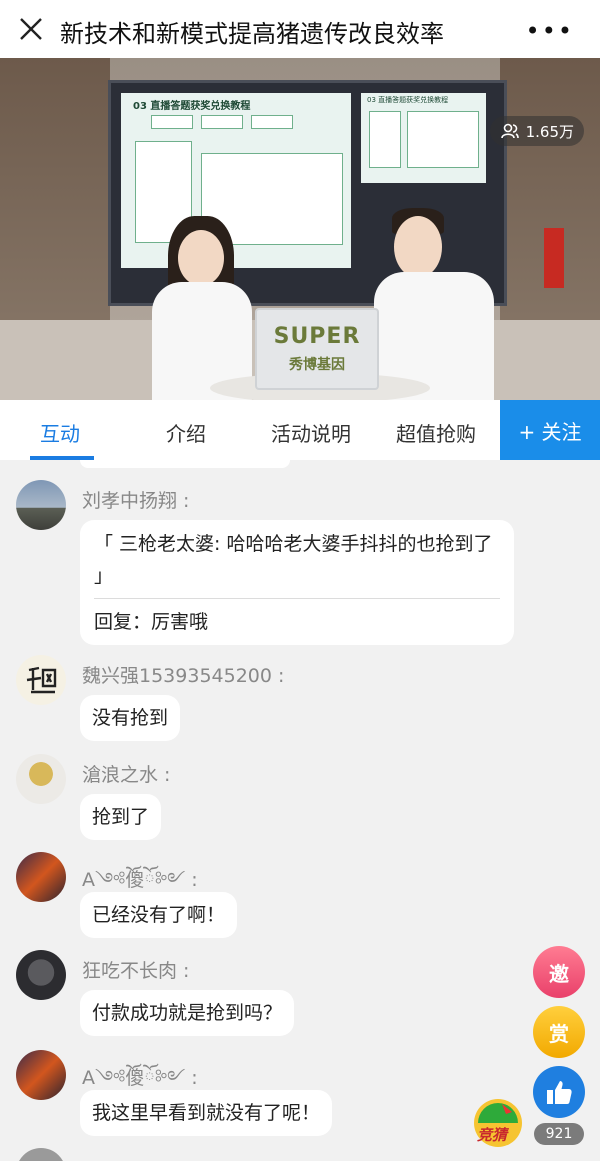  I want to click on tab-bar: 互动 介绍 活动说明 超值抢购 + 关注, so click(300, 430).